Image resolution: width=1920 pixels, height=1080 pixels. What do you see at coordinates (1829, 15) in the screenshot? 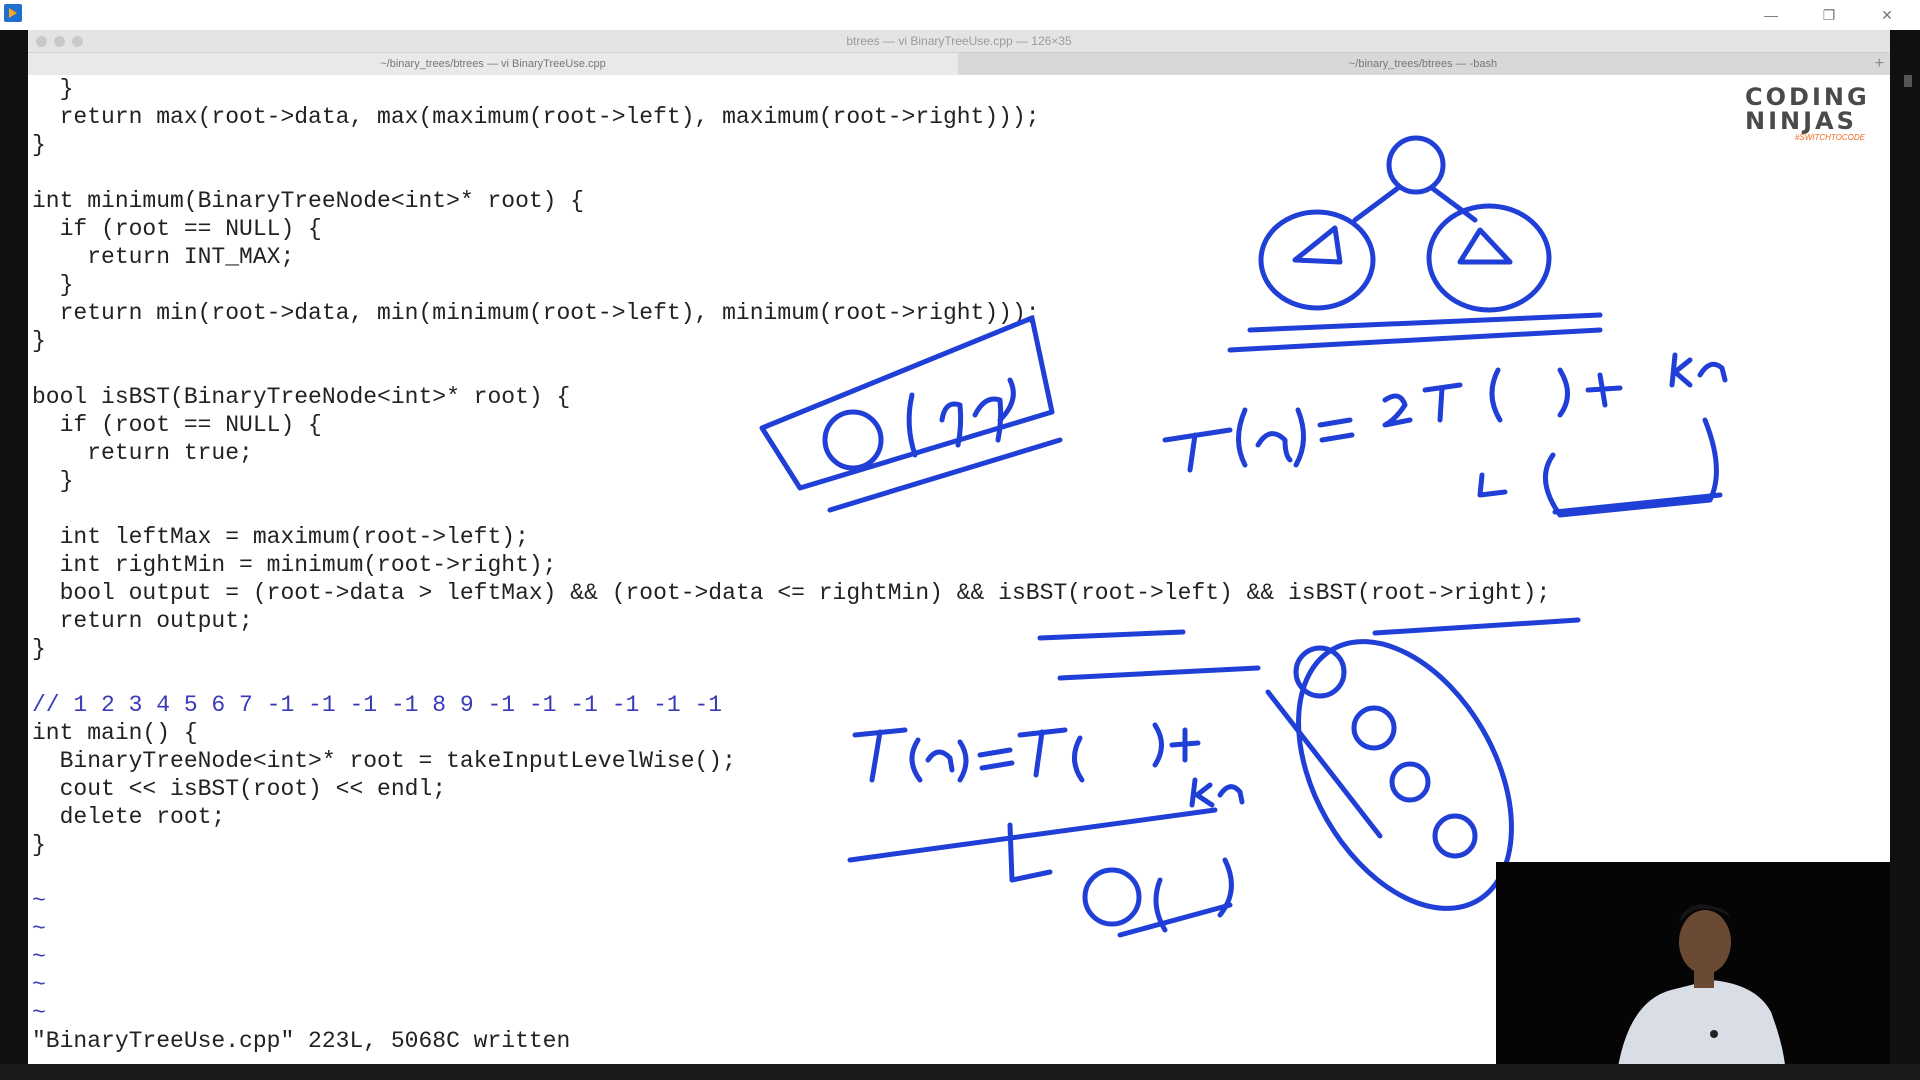
I see `restore-icon: ❐` at bounding box center [1829, 15].